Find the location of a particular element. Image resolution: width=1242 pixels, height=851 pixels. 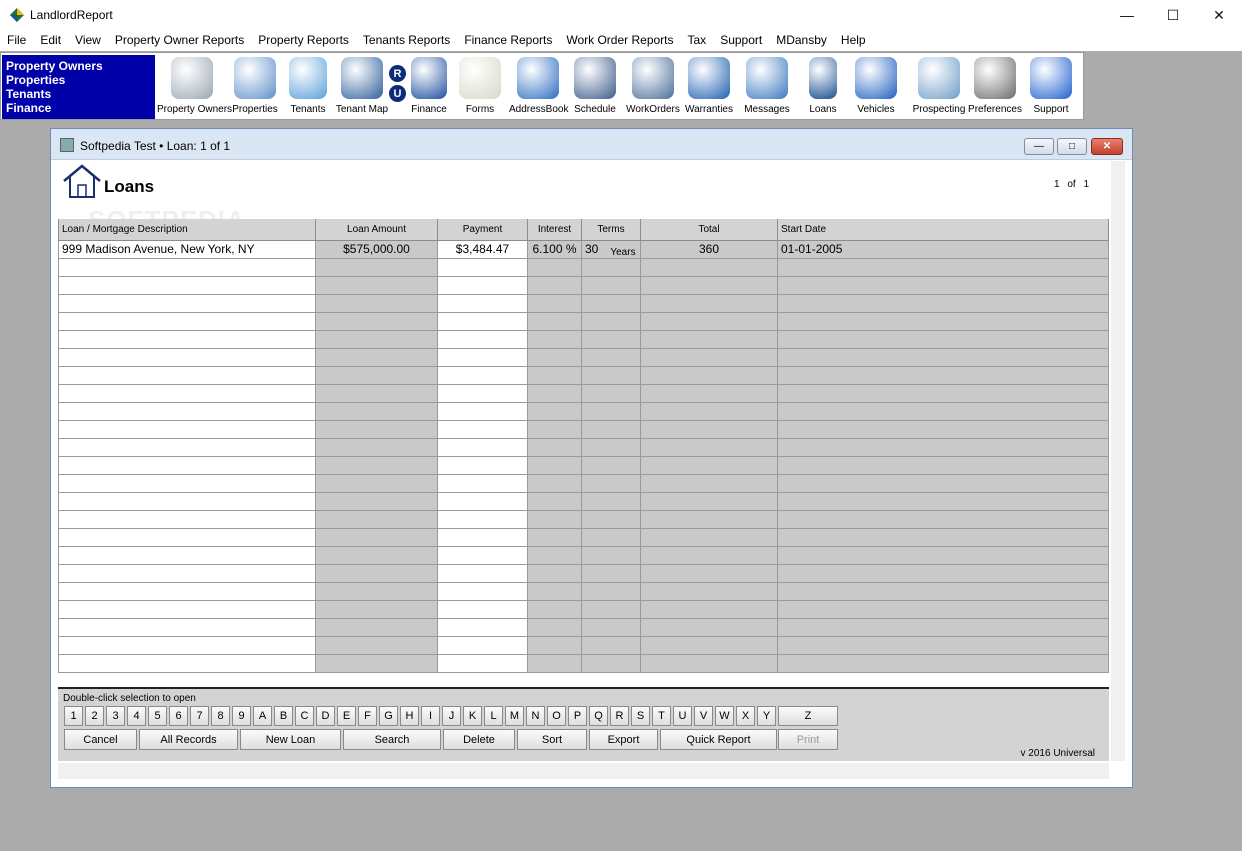

key-t: T is located at coordinates (661, 716).